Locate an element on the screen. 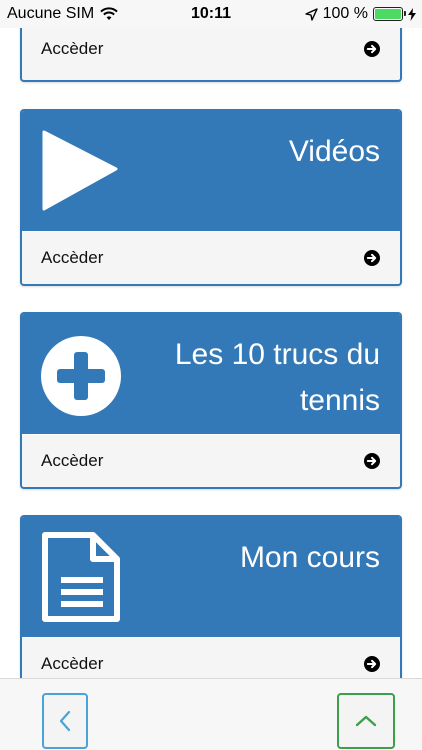  card-title: Vidéos is located at coordinates (334, 151).